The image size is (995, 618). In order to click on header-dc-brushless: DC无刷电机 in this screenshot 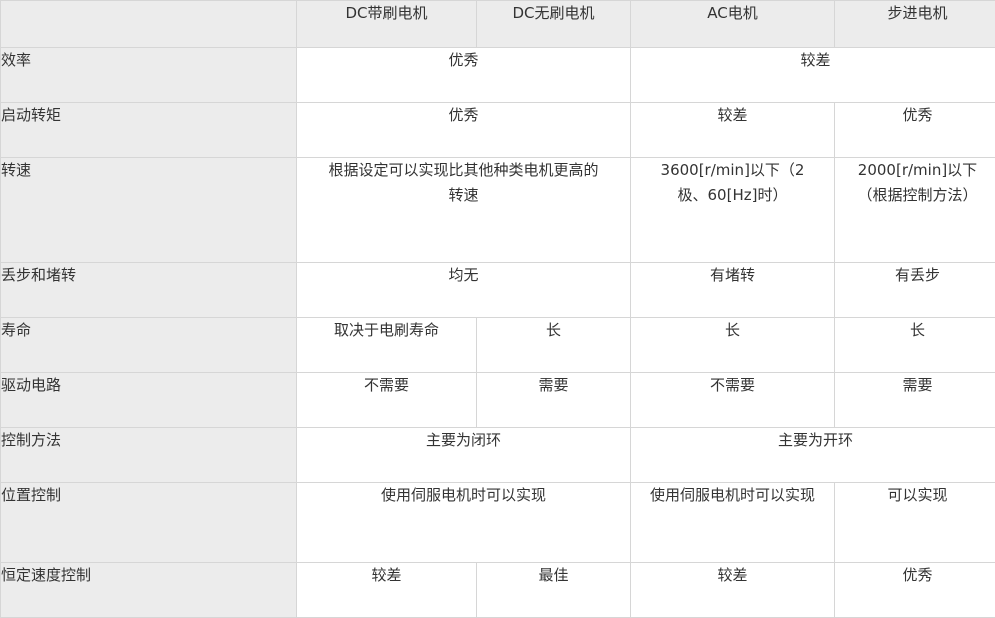, I will do `click(554, 24)`.